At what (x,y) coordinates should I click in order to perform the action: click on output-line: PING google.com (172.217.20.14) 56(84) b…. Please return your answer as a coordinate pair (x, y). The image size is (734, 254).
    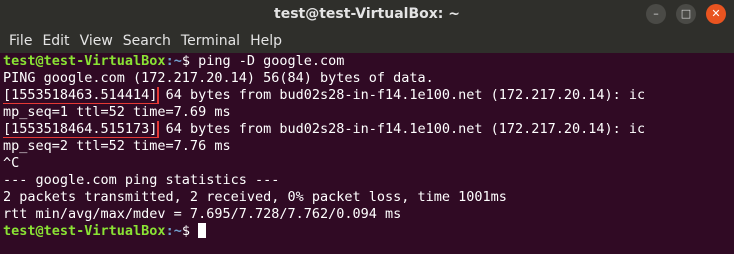
    Looking at the image, I should click on (218, 78).